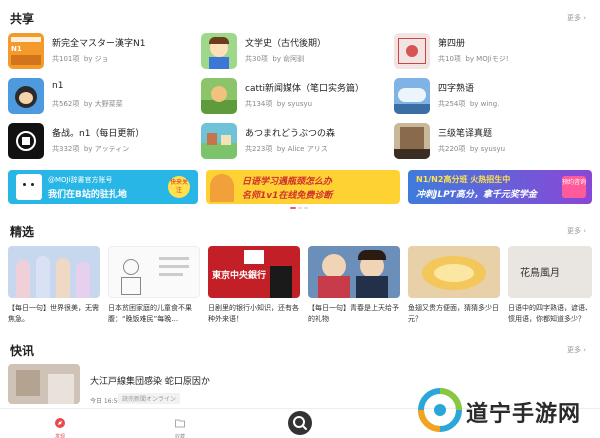 The width and height of the screenshot is (600, 438). What do you see at coordinates (453, 313) in the screenshot?
I see `featured-caption: 鱼翅又贵方便面，猜猜多少日元？` at bounding box center [453, 313].